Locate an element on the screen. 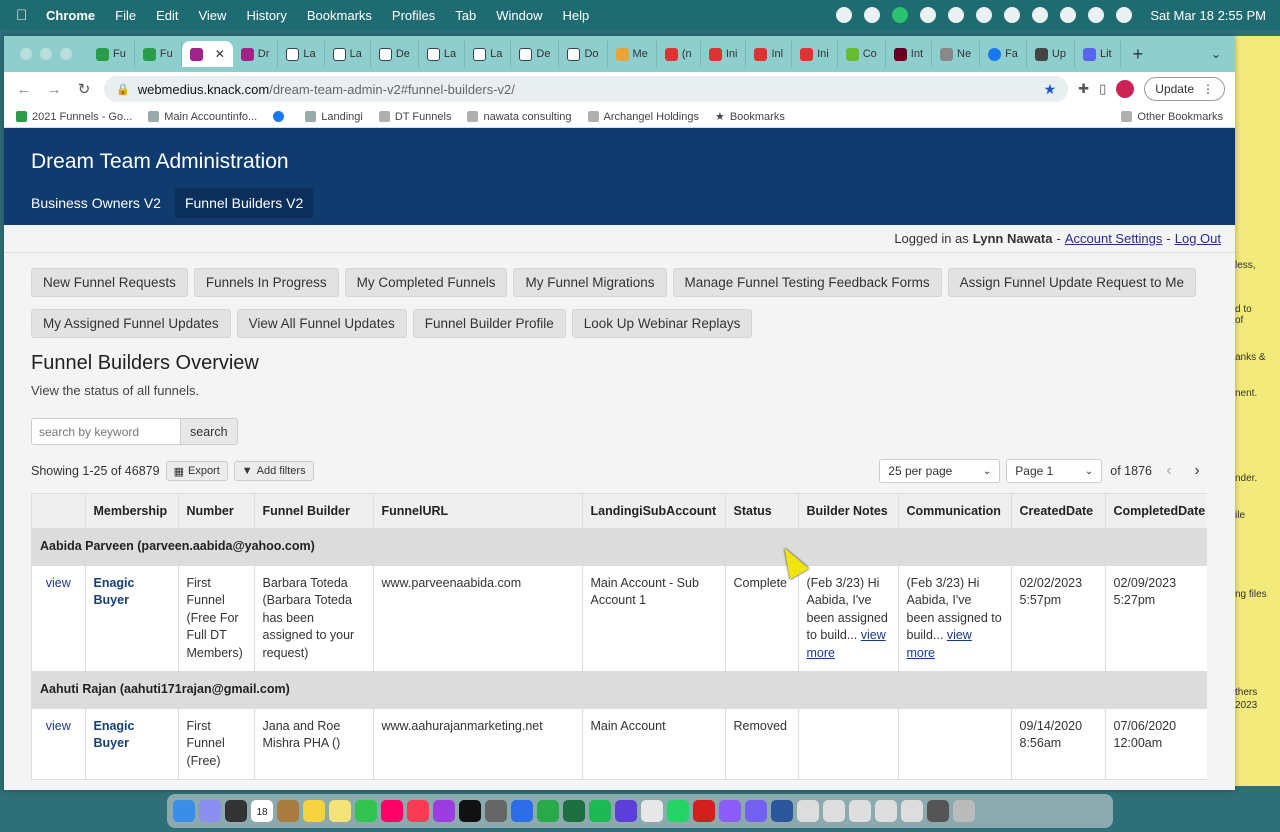 The height and width of the screenshot is (832, 1280). column-header: CreatedDate is located at coordinates (1058, 511).